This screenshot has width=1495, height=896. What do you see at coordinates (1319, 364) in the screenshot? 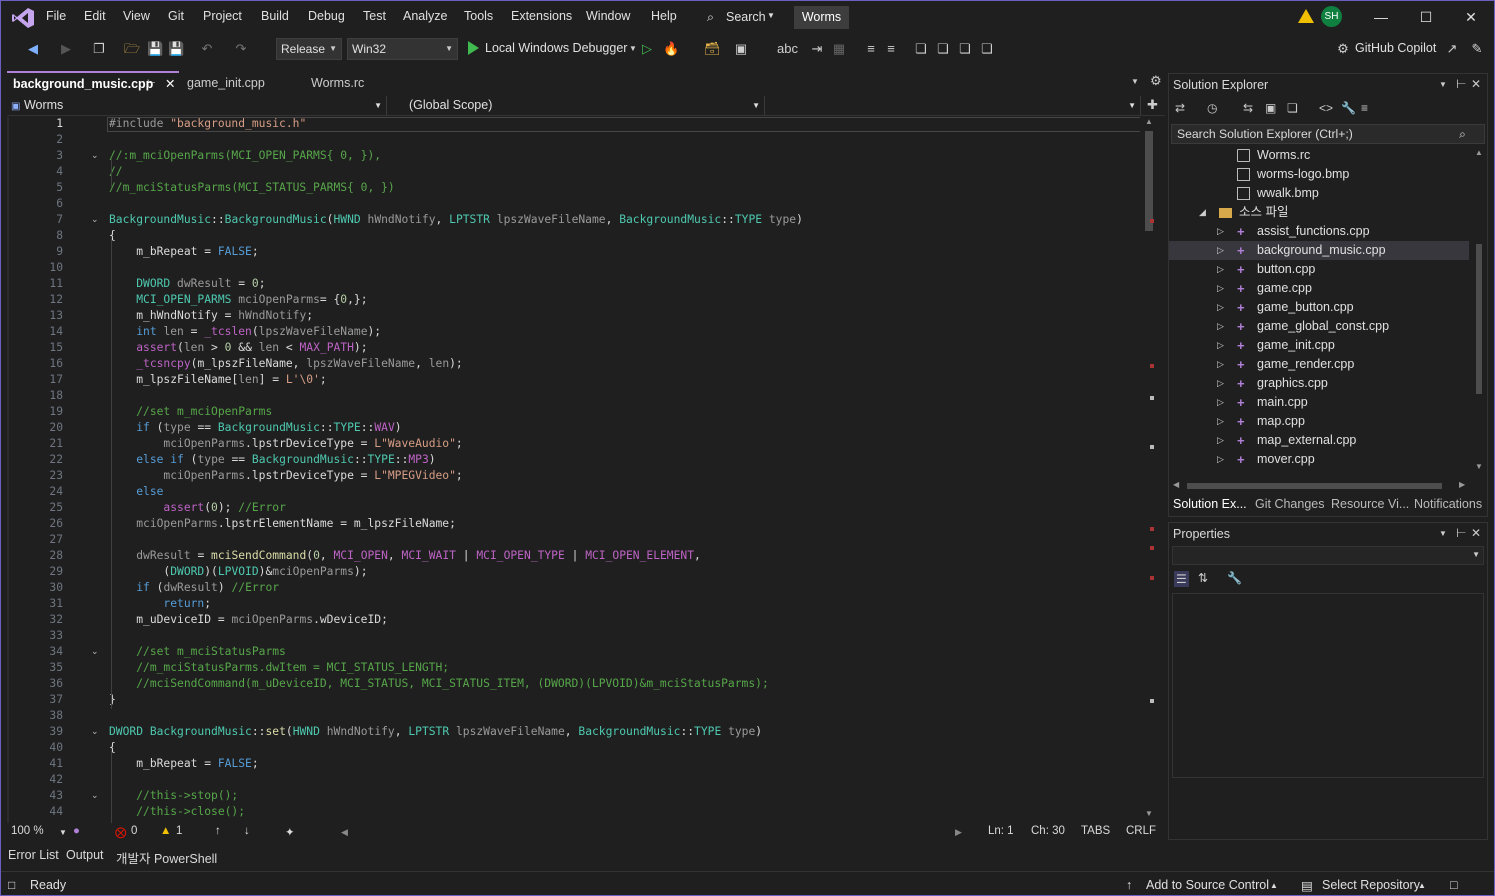
I see `tree-item: ▷ + game_render.cpp` at bounding box center [1319, 364].